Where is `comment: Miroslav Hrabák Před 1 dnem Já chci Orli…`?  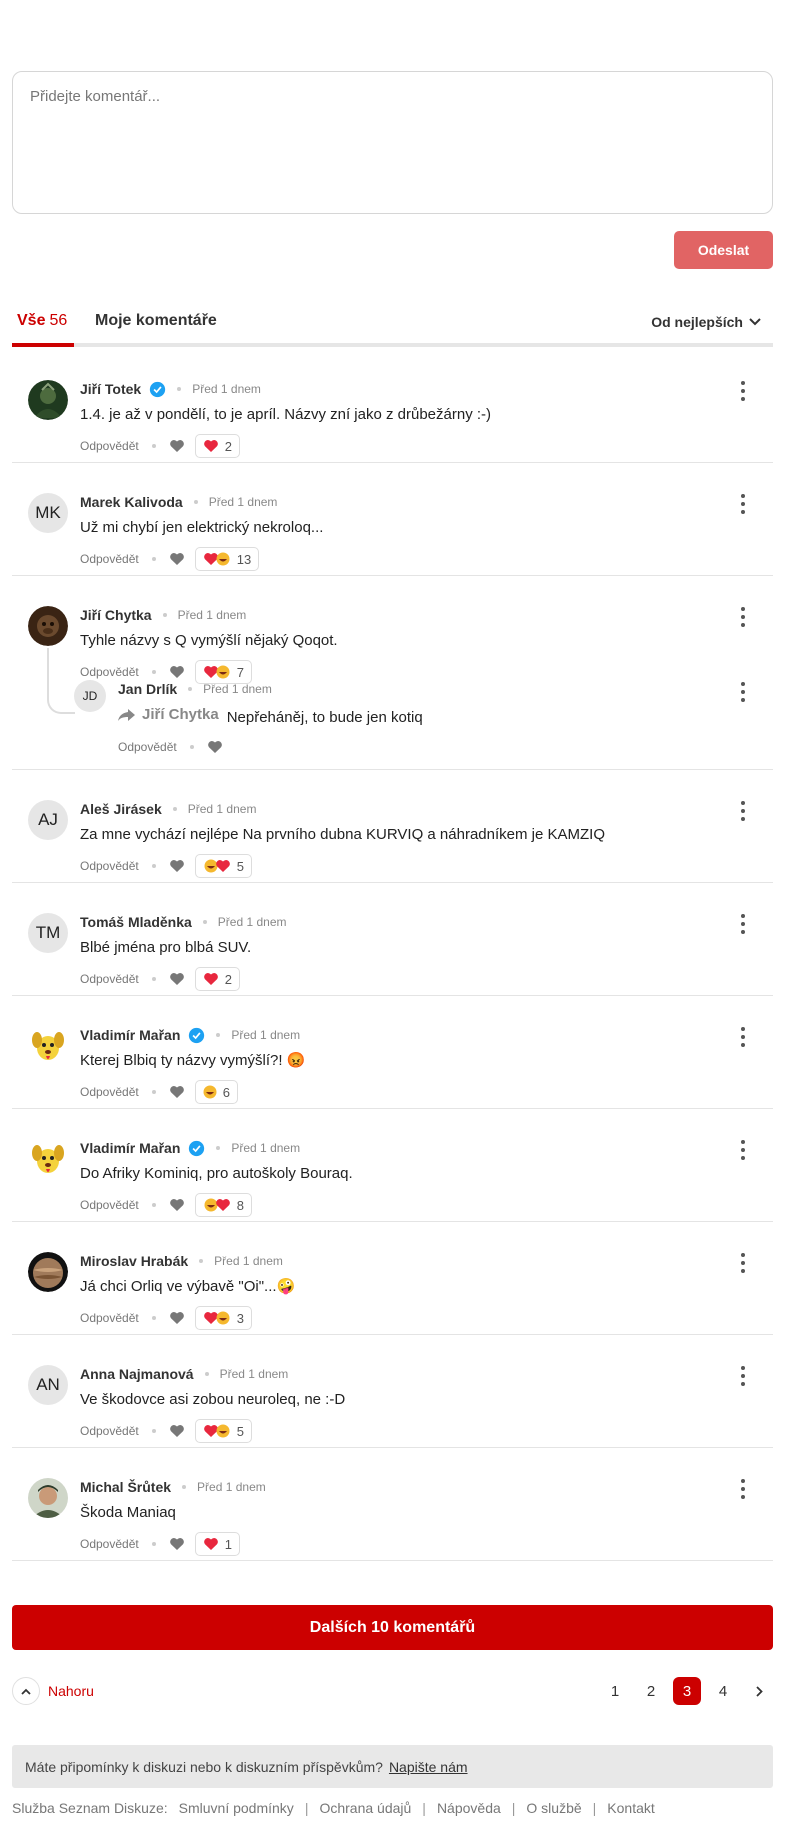 comment: Miroslav Hrabák Před 1 dnem Já chci Orli… is located at coordinates (392, 1278).